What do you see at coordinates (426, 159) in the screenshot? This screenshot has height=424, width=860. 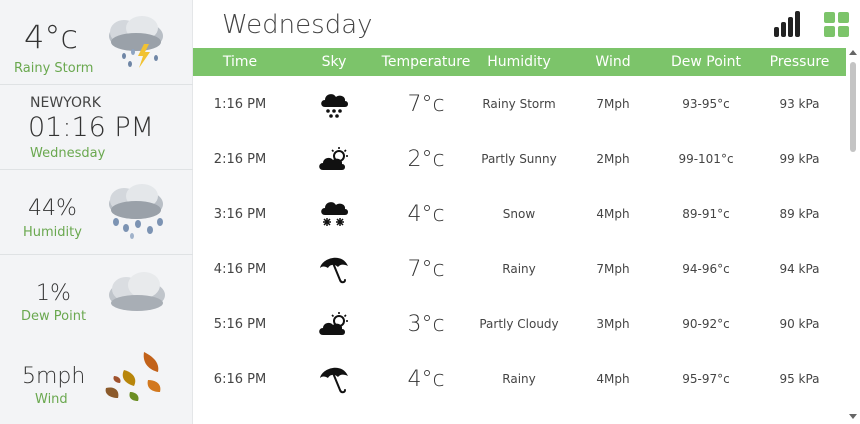 I see `cell-temperature: 2°c` at bounding box center [426, 159].